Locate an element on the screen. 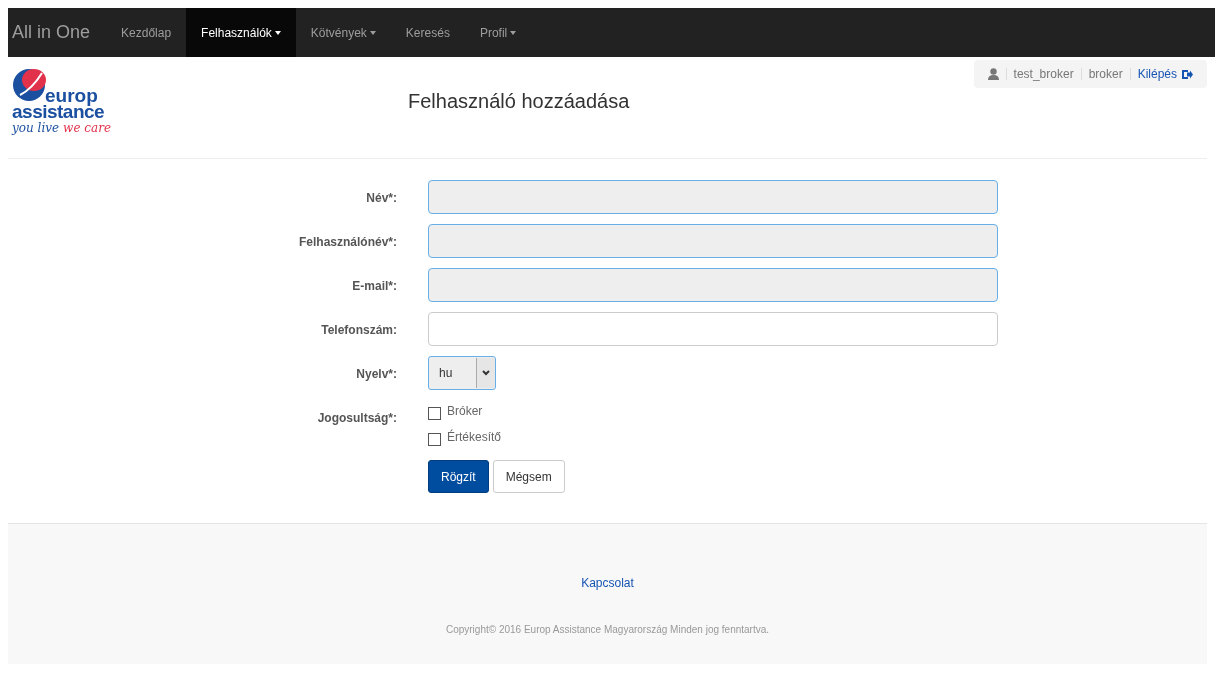 The width and height of the screenshot is (1215, 673). copyright-text: Copyright© 2016 Europ Assistance Magyarország Minden jog fenntartva. is located at coordinates (607, 629).